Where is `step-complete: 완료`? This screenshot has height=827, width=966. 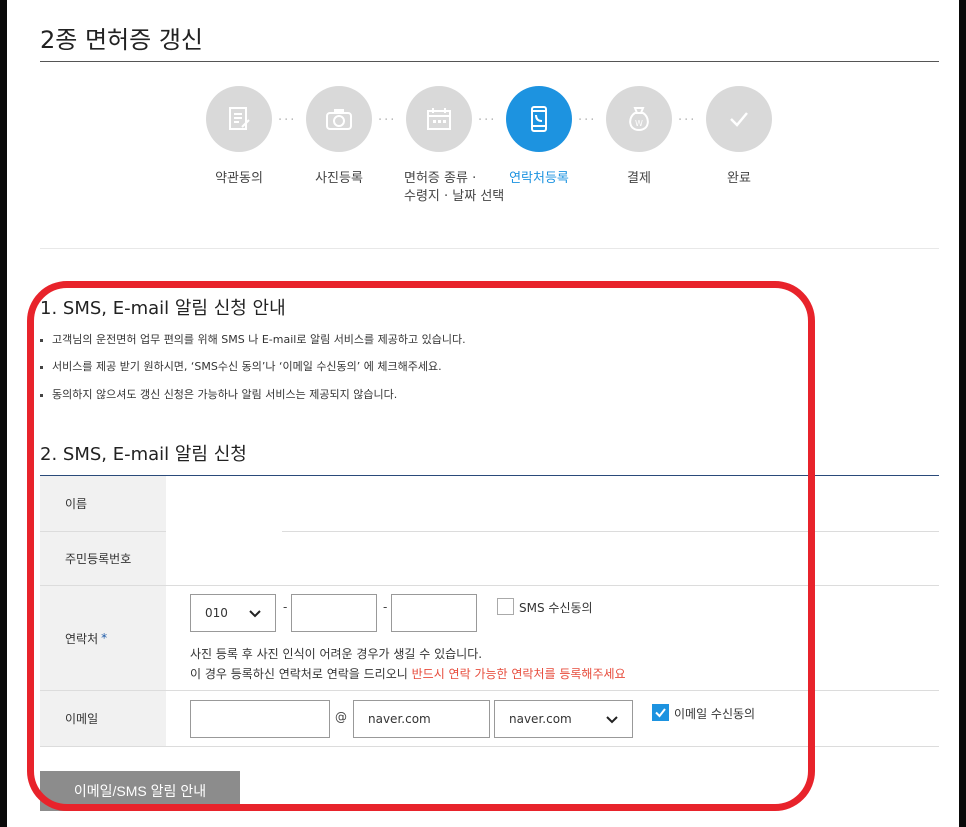
step-complete: 완료 is located at coordinates (739, 137).